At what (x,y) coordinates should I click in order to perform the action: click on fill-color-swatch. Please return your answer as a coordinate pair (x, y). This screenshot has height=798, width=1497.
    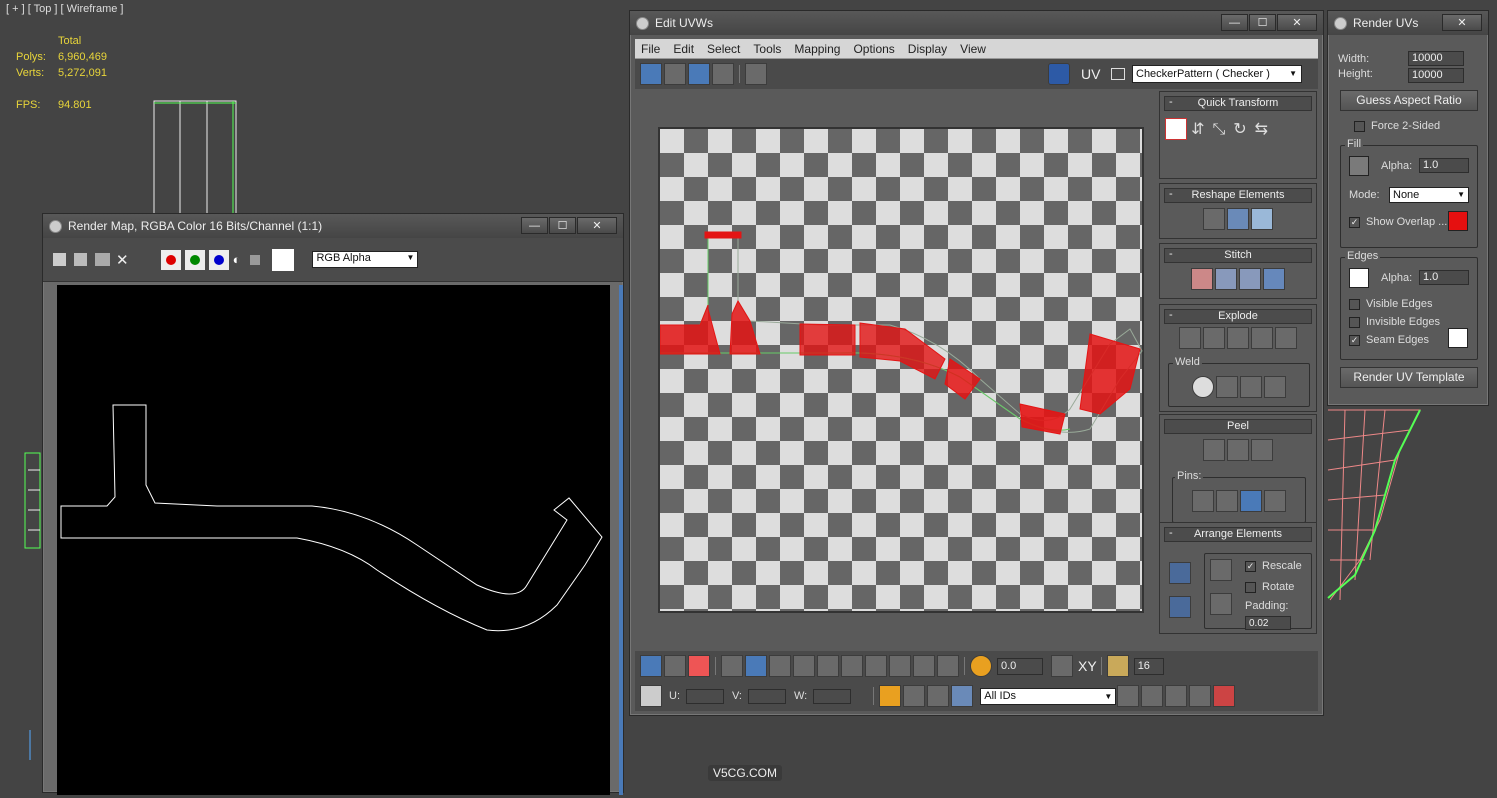
    Looking at the image, I should click on (1359, 166).